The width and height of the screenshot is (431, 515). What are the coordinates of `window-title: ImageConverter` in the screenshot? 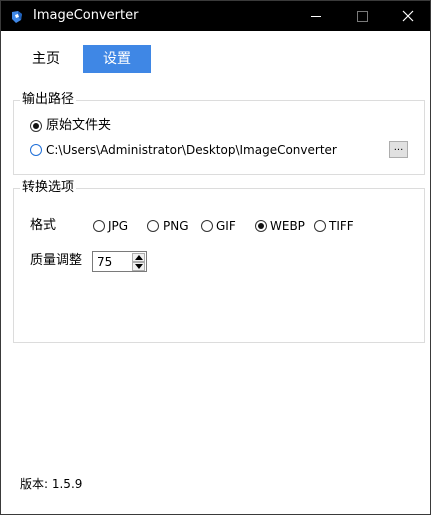 It's located at (86, 15).